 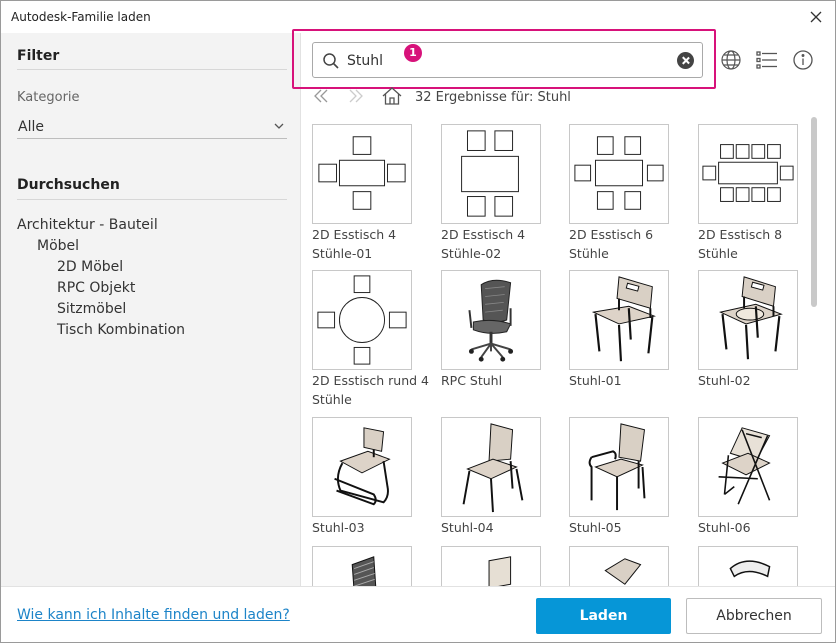 What do you see at coordinates (152, 128) in the screenshot?
I see `category-select: Alle` at bounding box center [152, 128].